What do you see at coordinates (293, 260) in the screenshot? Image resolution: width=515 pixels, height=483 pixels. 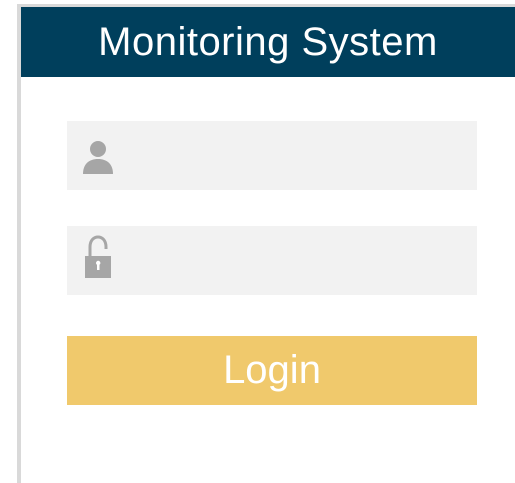 I see `password-input` at bounding box center [293, 260].